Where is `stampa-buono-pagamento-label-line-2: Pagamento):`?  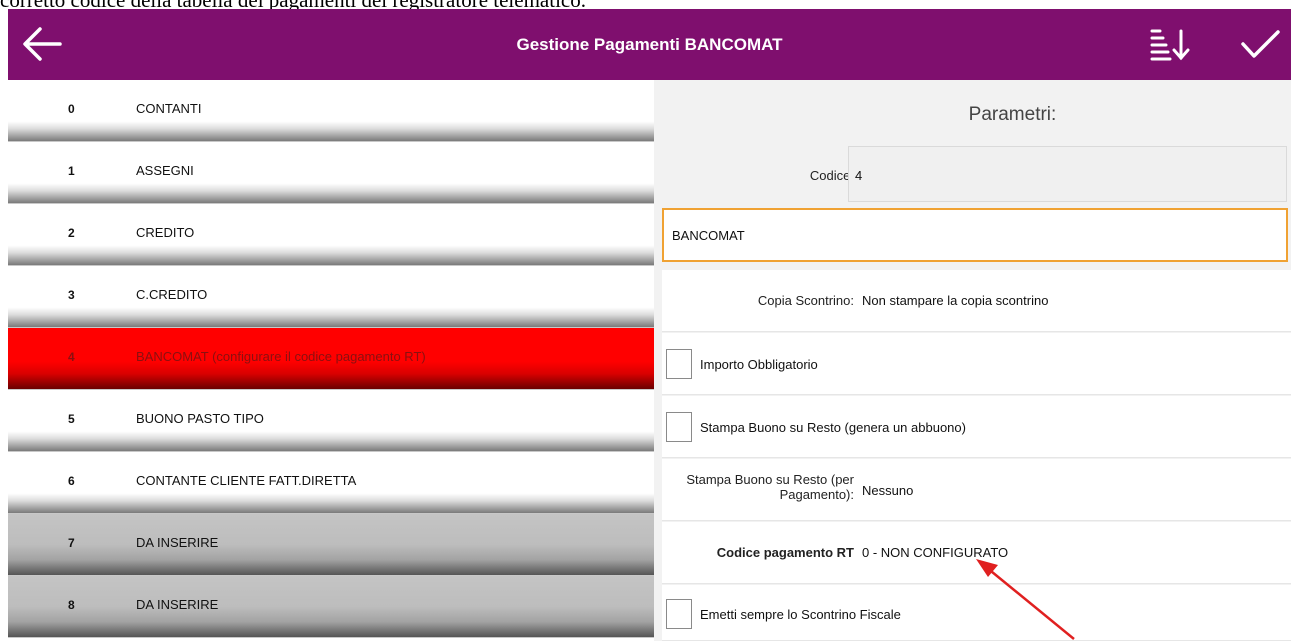 stampa-buono-pagamento-label-line-2: Pagamento): is located at coordinates (816, 494).